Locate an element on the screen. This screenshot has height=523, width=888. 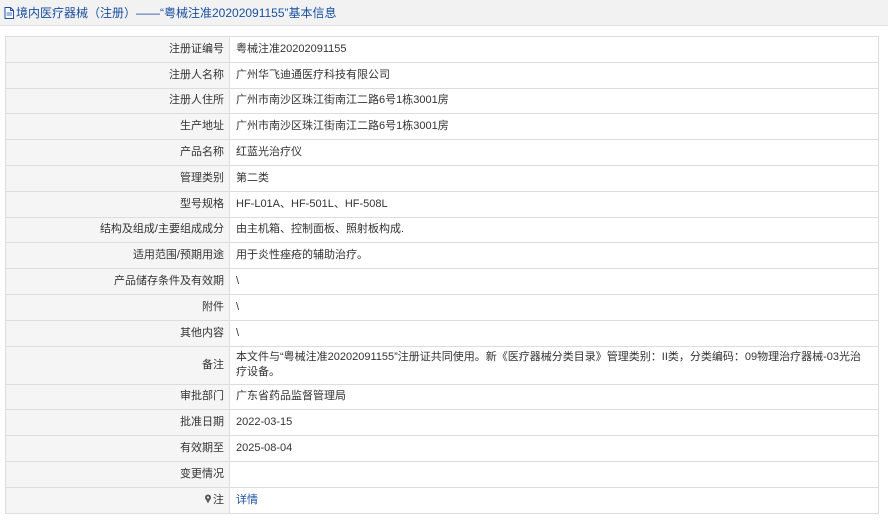
table-row-other: 其他内容 \ is located at coordinates (442, 333).